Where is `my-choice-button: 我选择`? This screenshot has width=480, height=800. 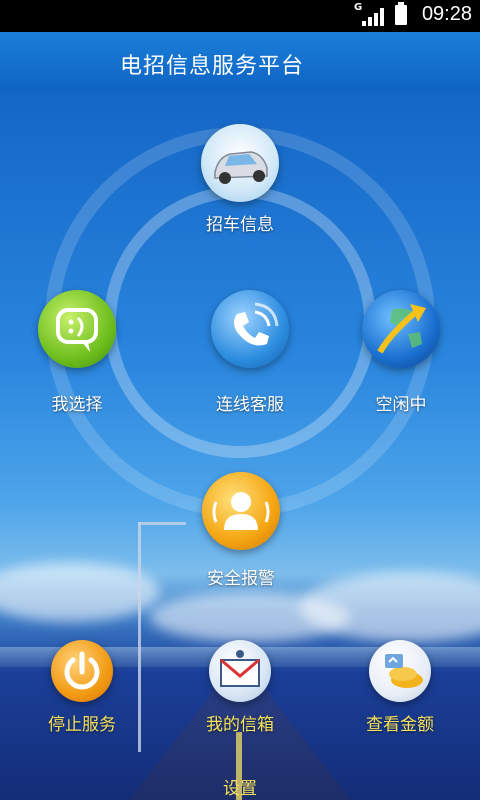 my-choice-button: 我选择 is located at coordinates (77, 352).